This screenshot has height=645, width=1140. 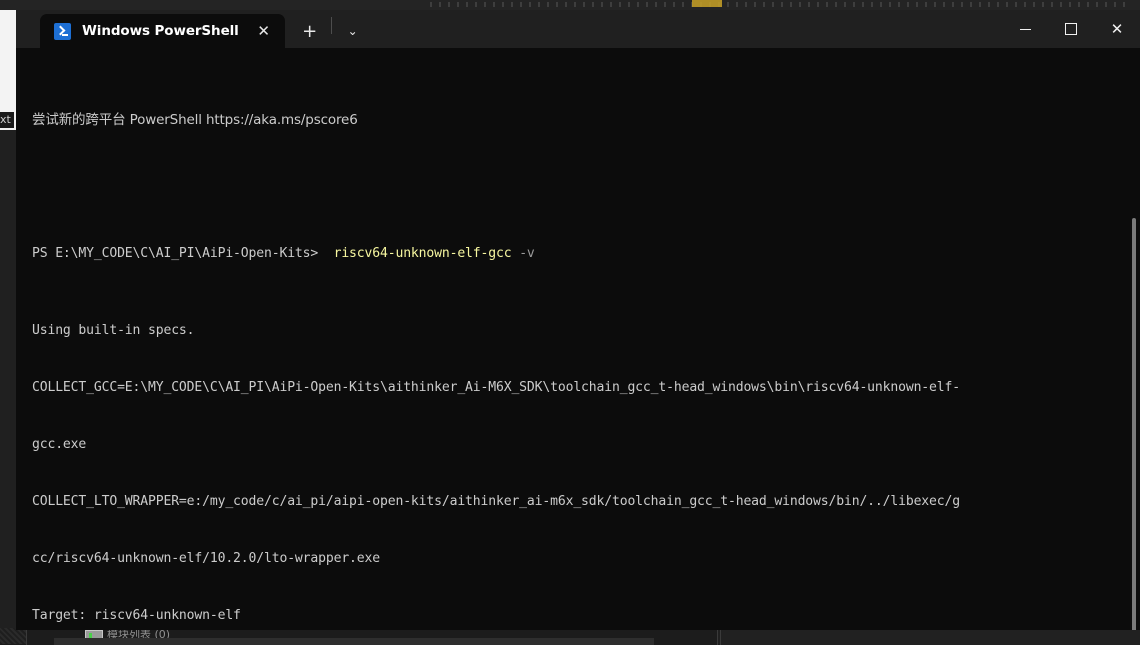 What do you see at coordinates (310, 31) in the screenshot?
I see `new-tab-icon: +` at bounding box center [310, 31].